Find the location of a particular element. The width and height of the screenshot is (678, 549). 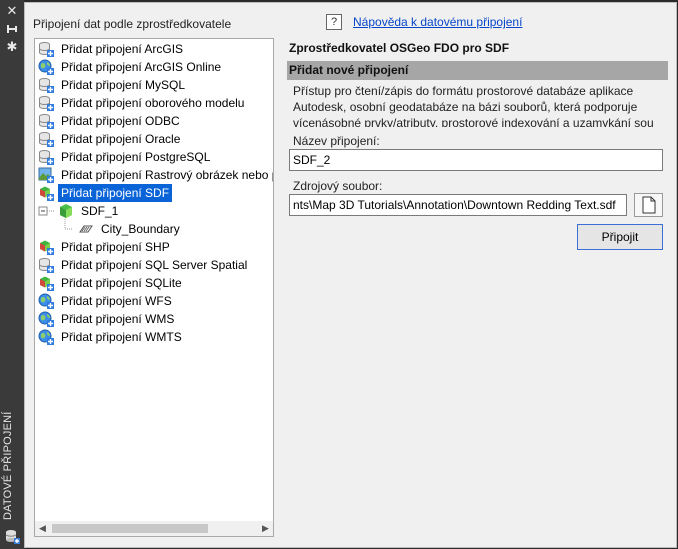

tree-item: Přidat připojení Rastrový obrázek nebo p is located at coordinates (154, 175).